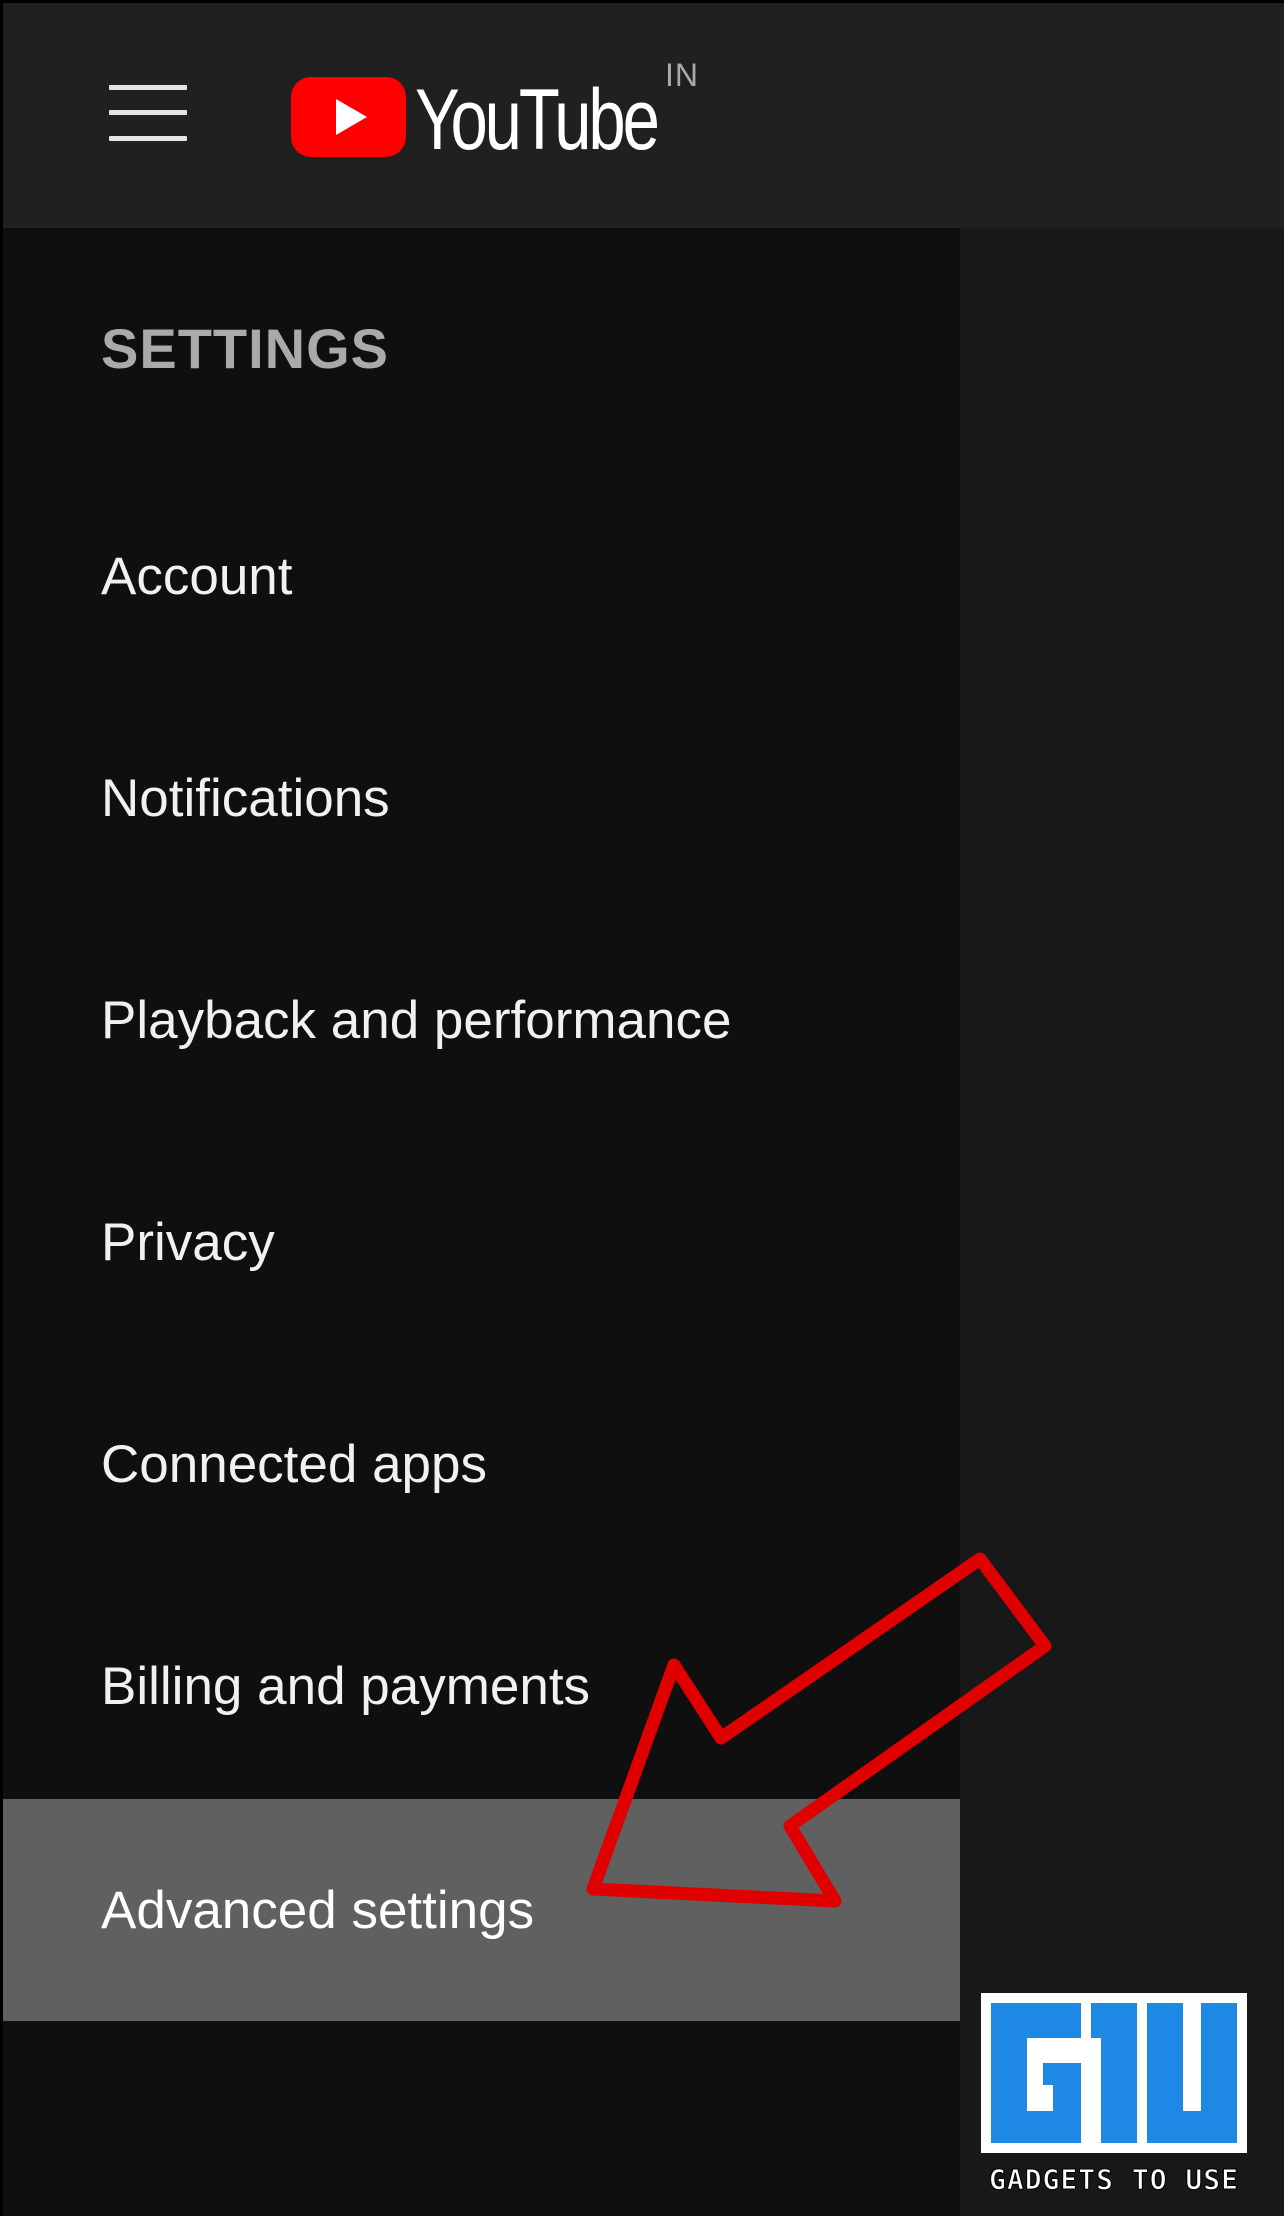 The image size is (1284, 2216). Describe the element at coordinates (245, 798) in the screenshot. I see `sidebar-item-label: Notifications` at that location.